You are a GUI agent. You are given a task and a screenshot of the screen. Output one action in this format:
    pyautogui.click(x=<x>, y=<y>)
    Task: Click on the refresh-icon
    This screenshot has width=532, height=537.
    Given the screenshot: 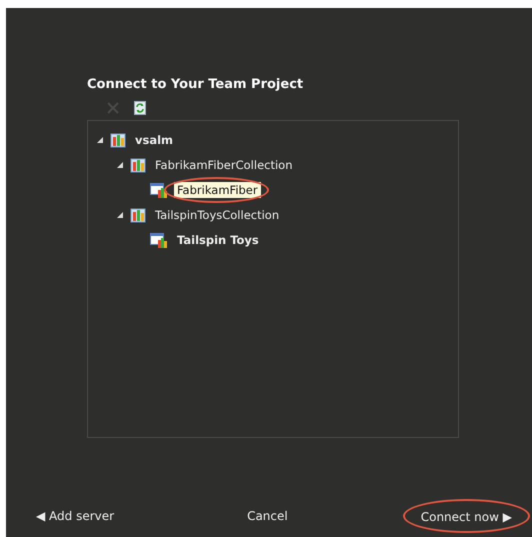 What is the action you would take?
    pyautogui.click(x=140, y=108)
    